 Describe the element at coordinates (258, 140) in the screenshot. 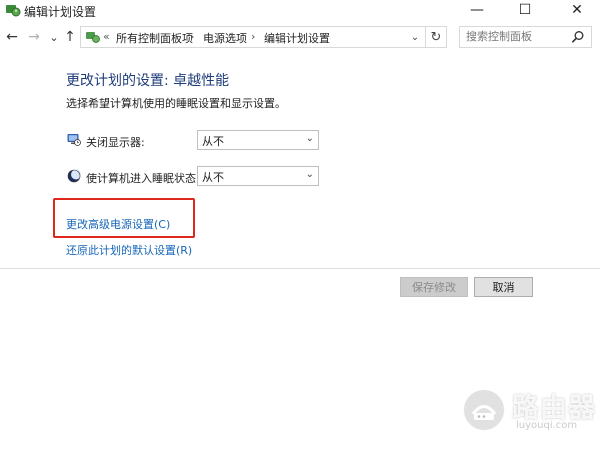

I see `turn-off-display-select: 从不 ⌄` at that location.